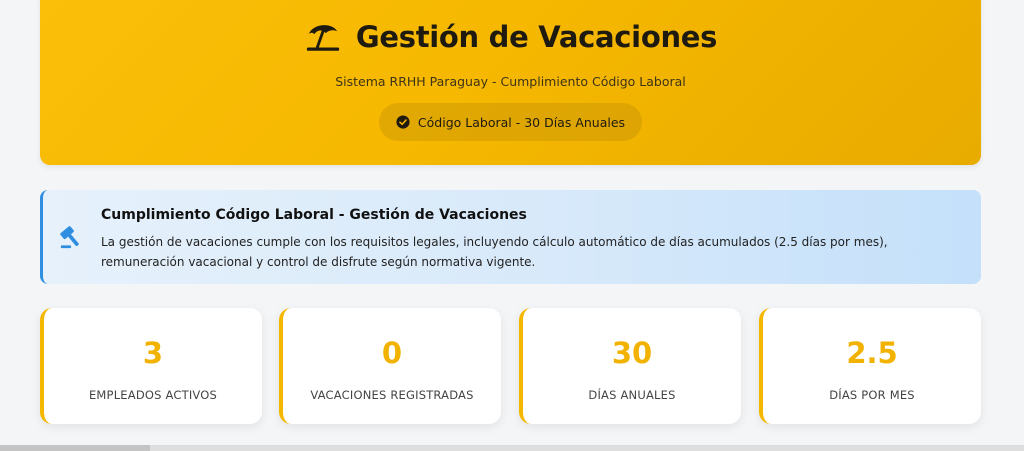 Image resolution: width=1024 pixels, height=451 pixels. Describe the element at coordinates (536, 37) in the screenshot. I see `page-title: Gestión de Vacaciones` at that location.